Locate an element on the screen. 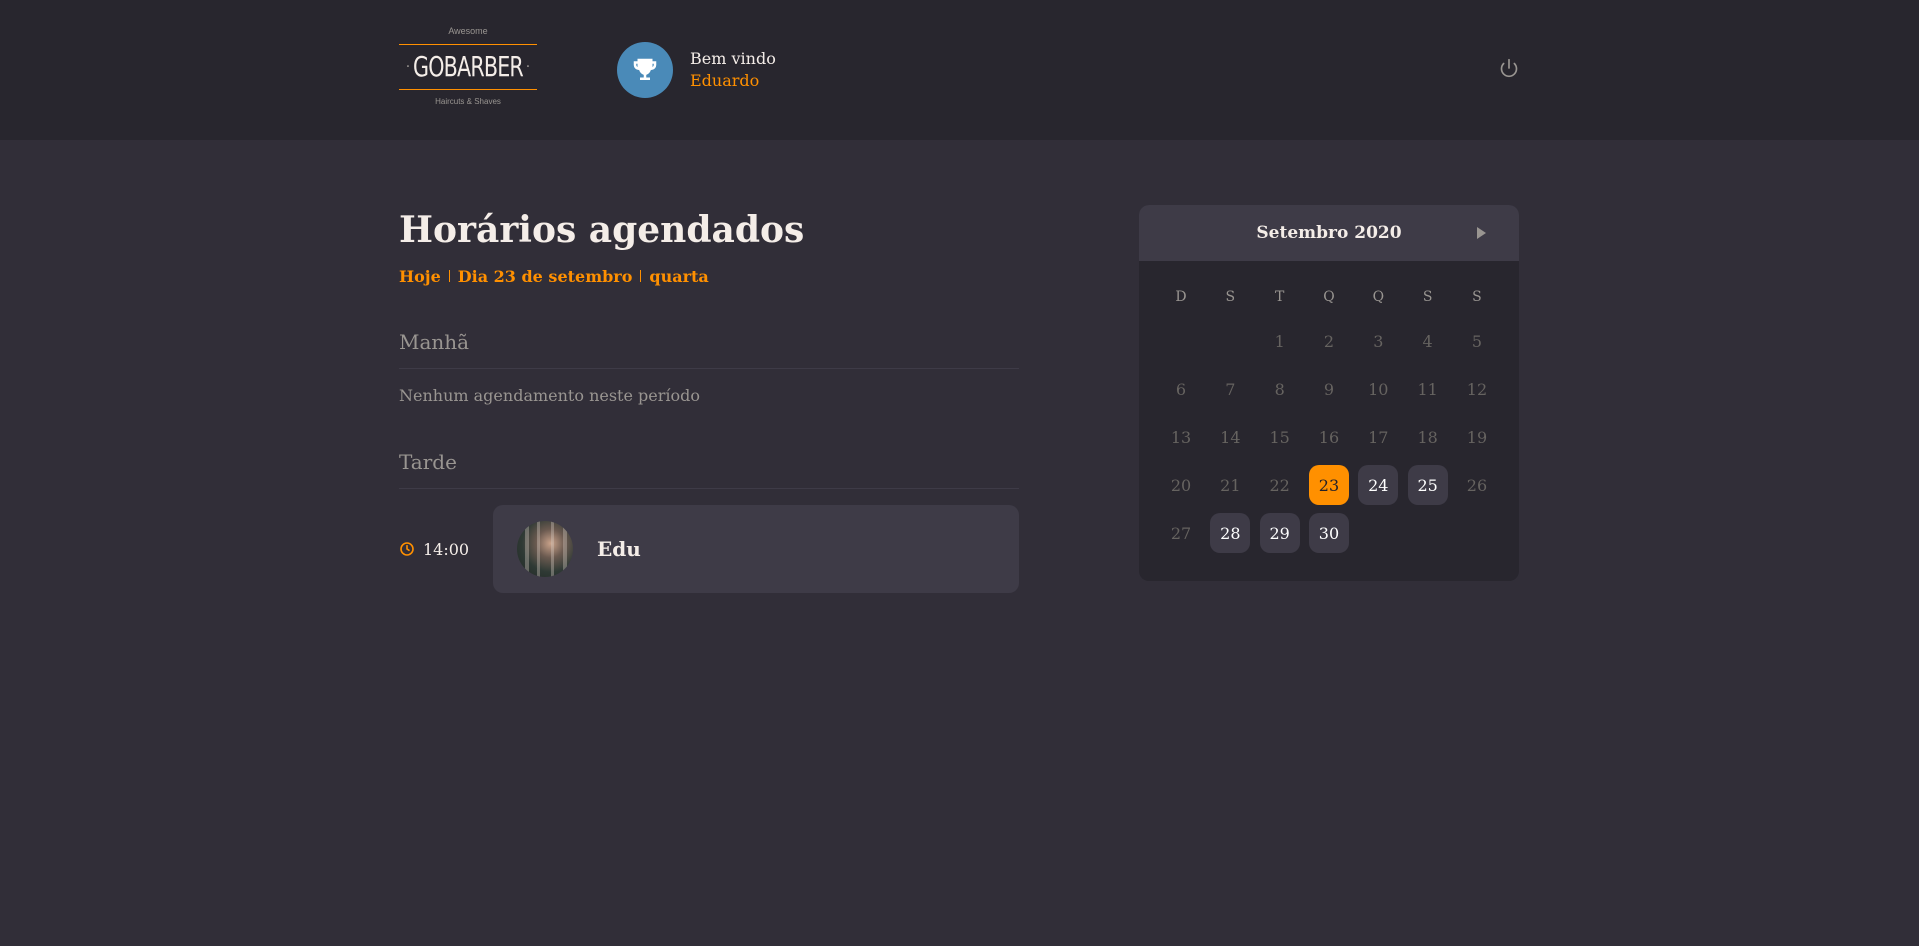  calendar-day-disabled: 2 is located at coordinates (1329, 341).